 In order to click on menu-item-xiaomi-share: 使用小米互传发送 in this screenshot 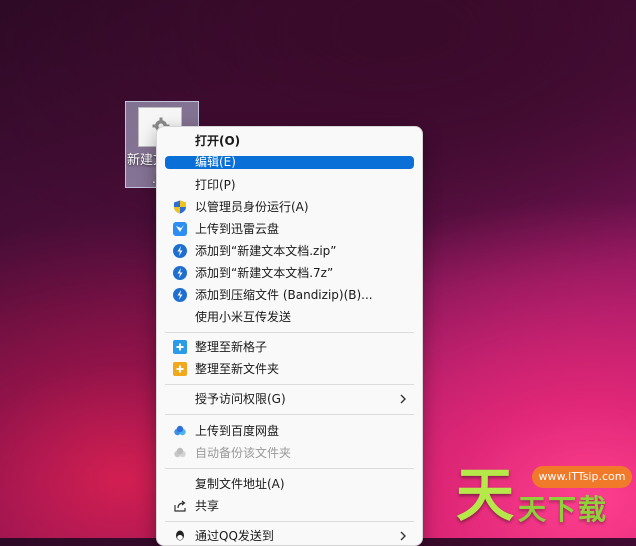, I will do `click(289, 317)`.